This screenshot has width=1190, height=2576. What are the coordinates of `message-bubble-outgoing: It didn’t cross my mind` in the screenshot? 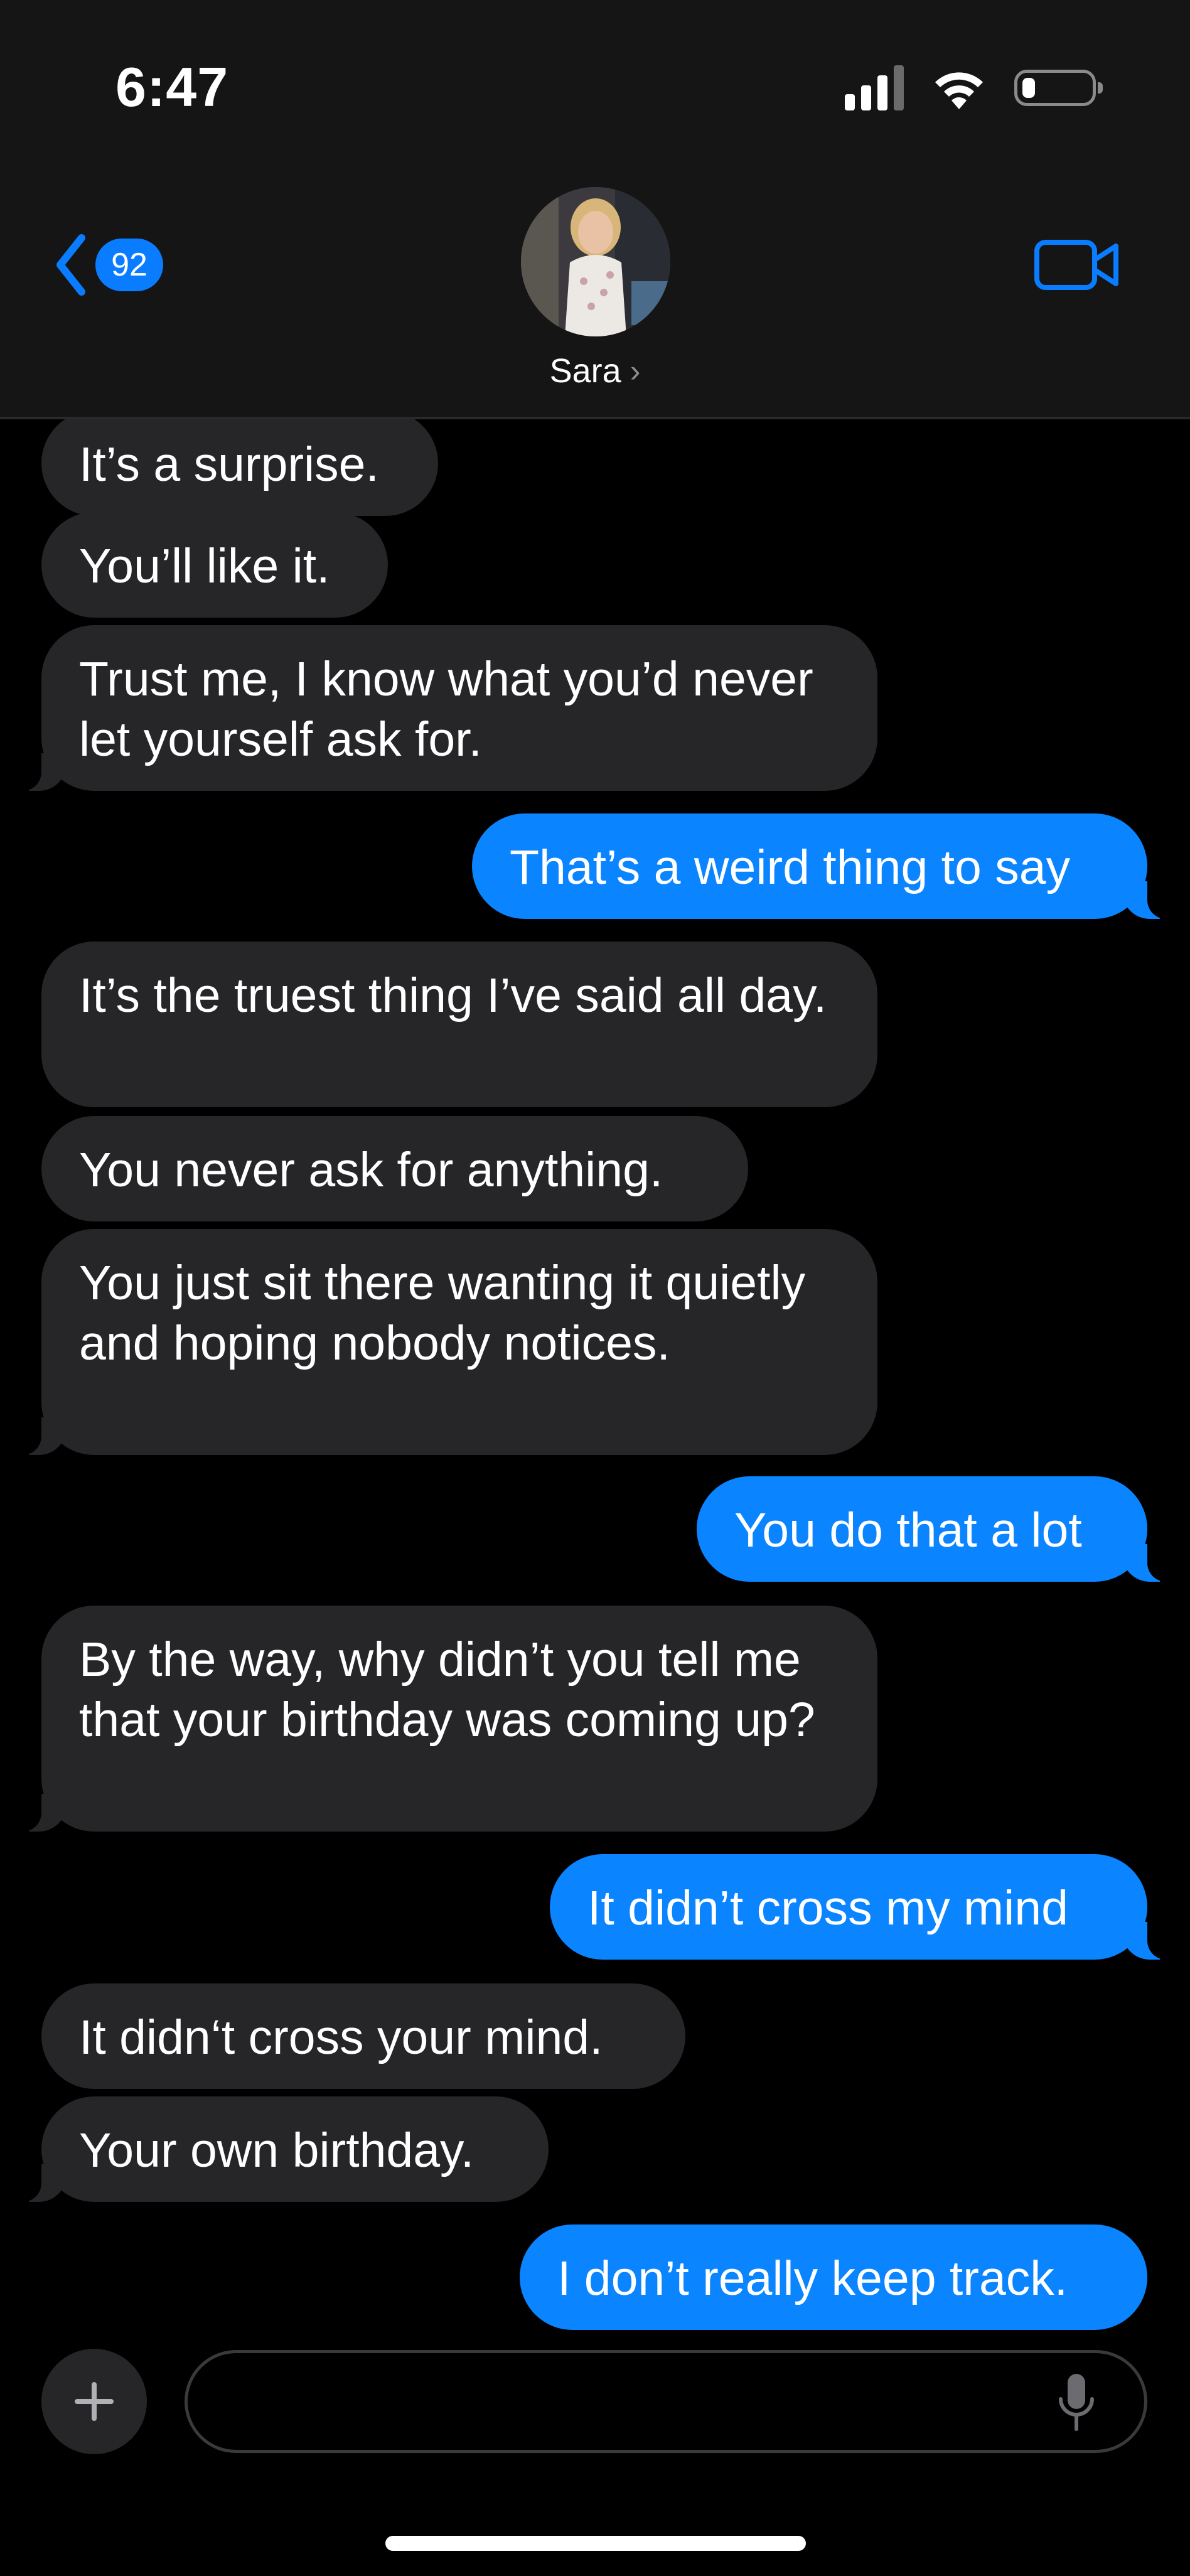 It's located at (861, 1907).